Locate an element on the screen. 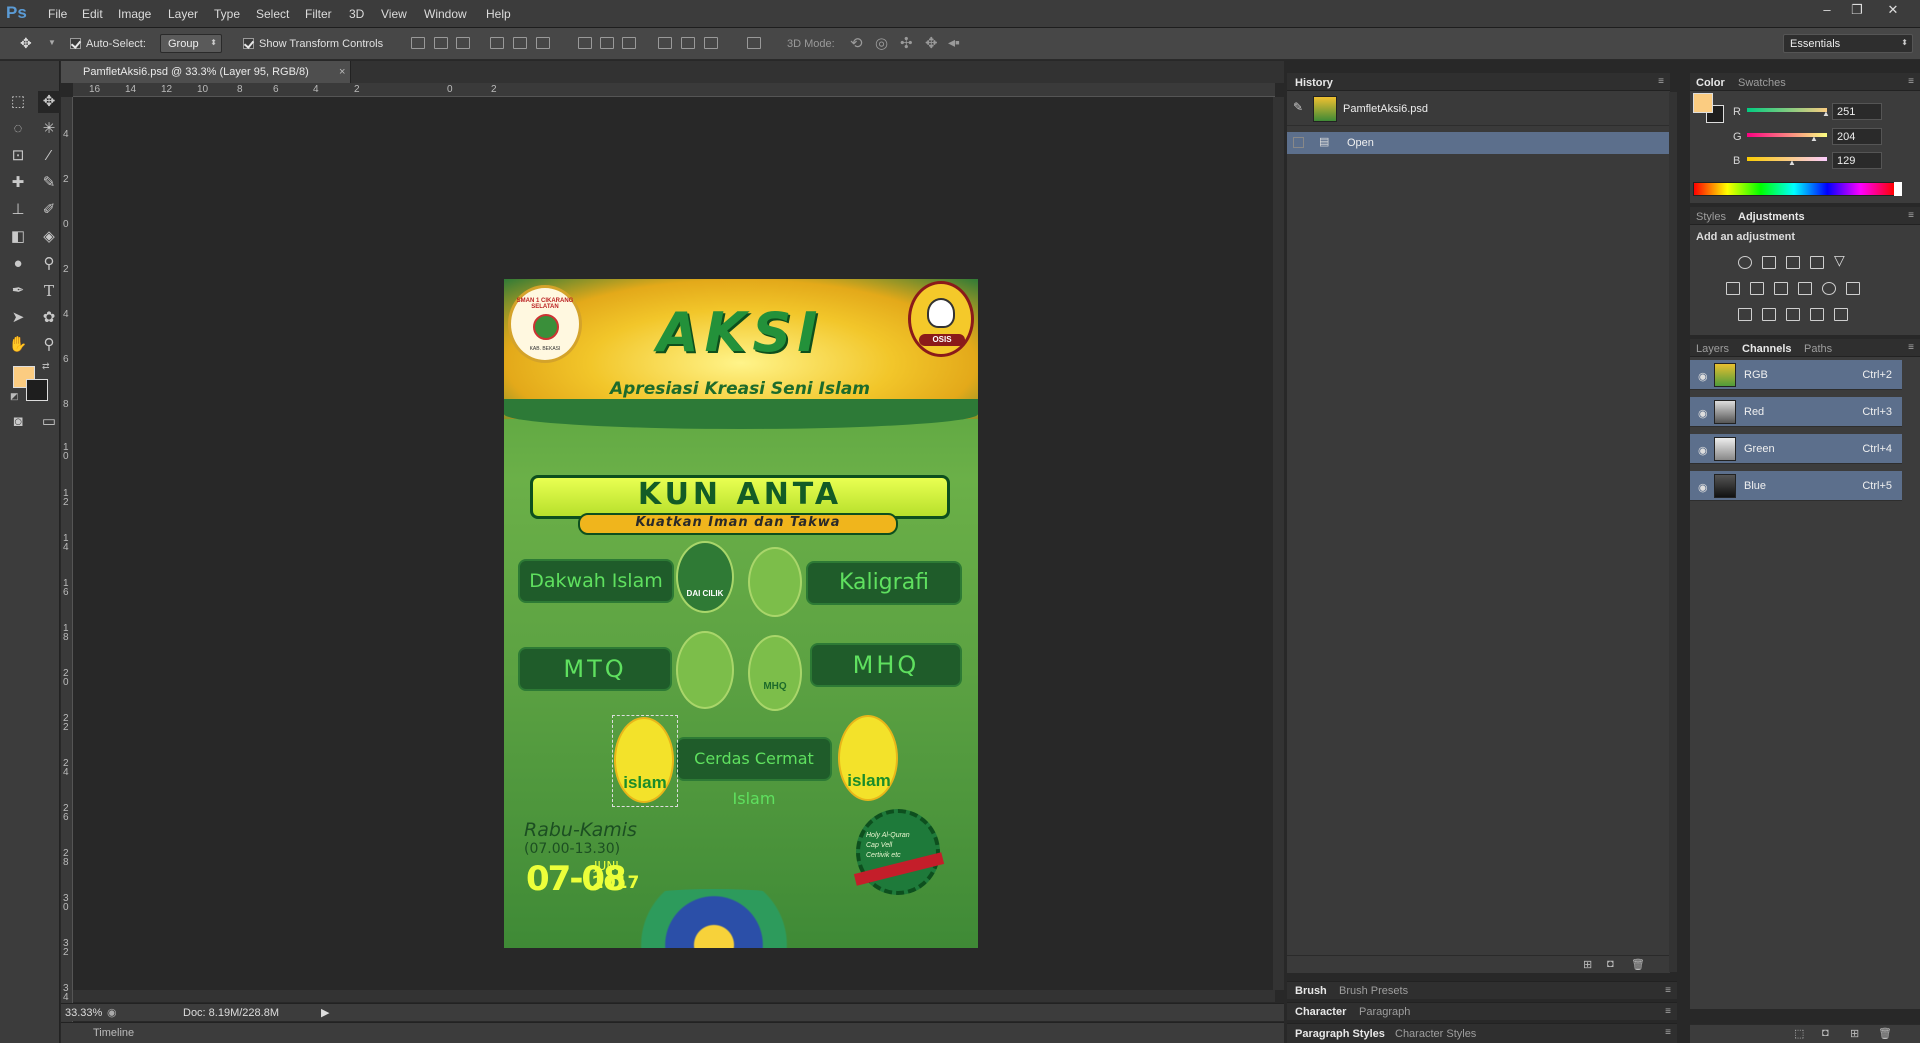 The width and height of the screenshot is (1920, 1043). close-button: ✕ is located at coordinates (1893, 11).